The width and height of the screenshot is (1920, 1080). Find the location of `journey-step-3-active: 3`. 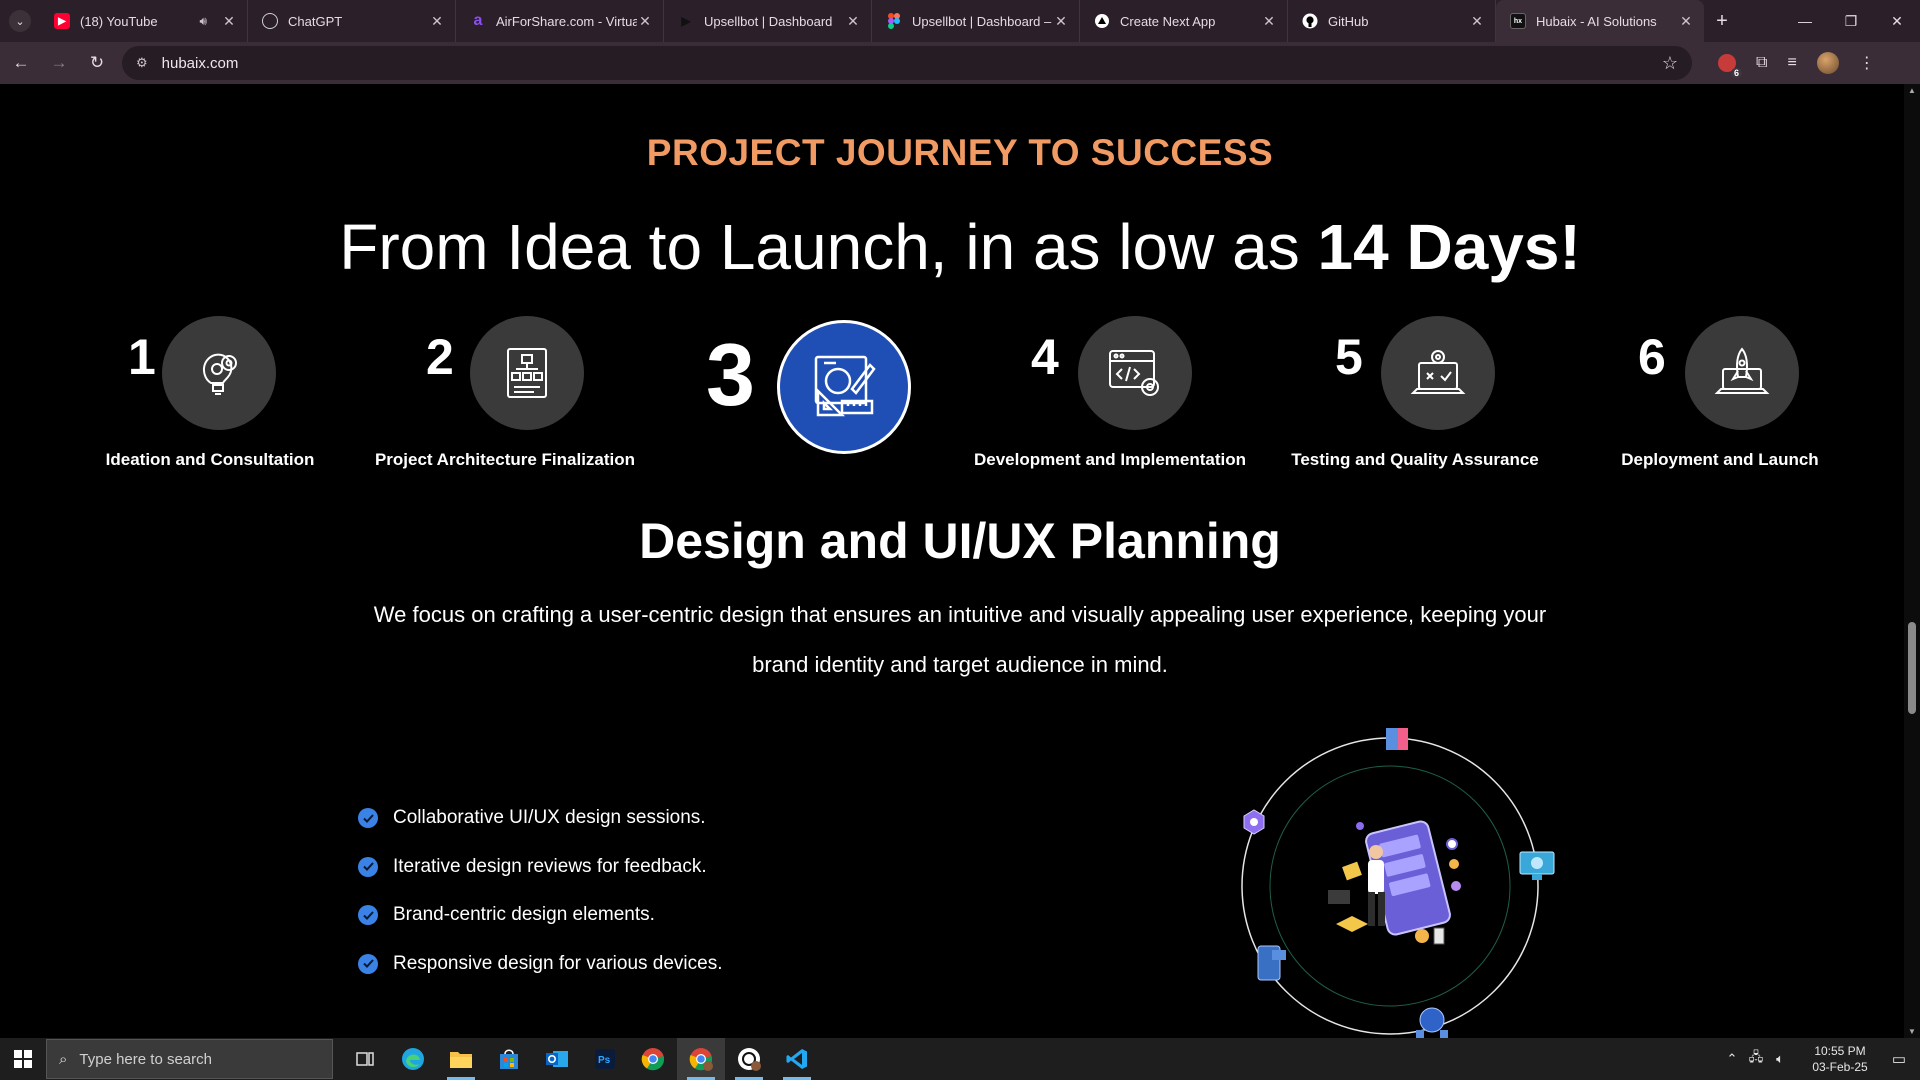

journey-step-3-active: 3 is located at coordinates (810, 420).